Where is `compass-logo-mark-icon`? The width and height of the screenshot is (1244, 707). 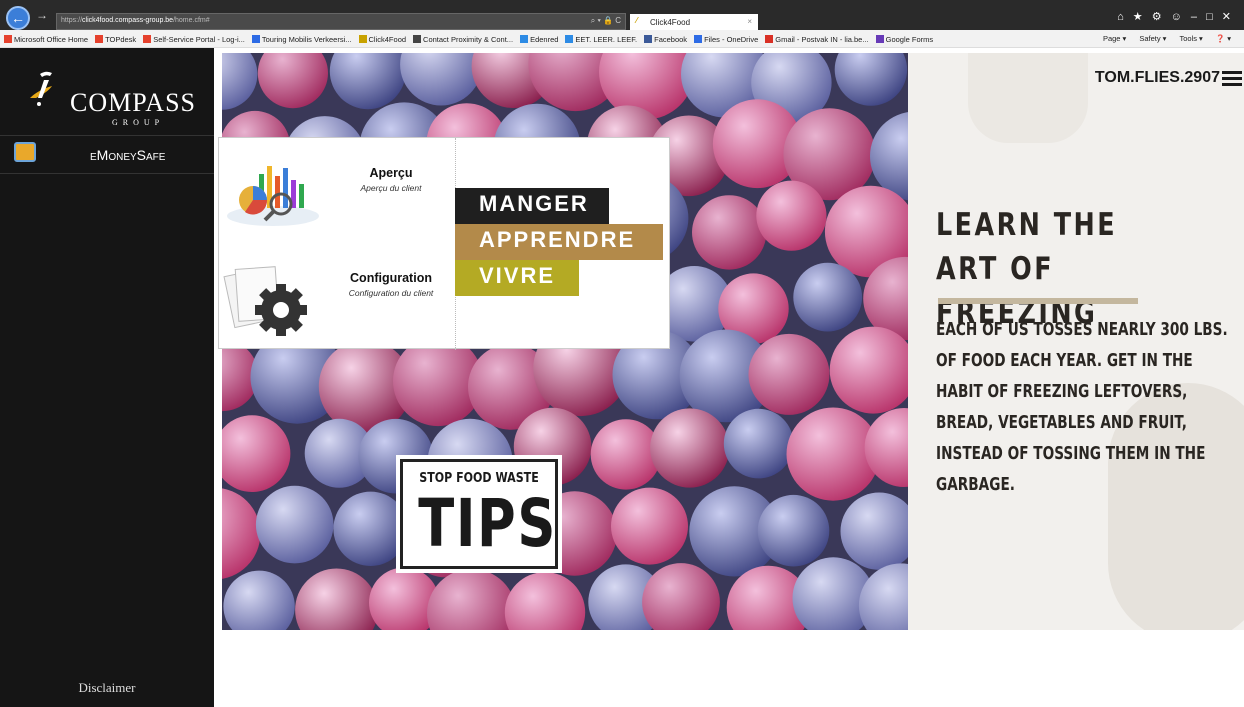 compass-logo-mark-icon is located at coordinates (41, 88).